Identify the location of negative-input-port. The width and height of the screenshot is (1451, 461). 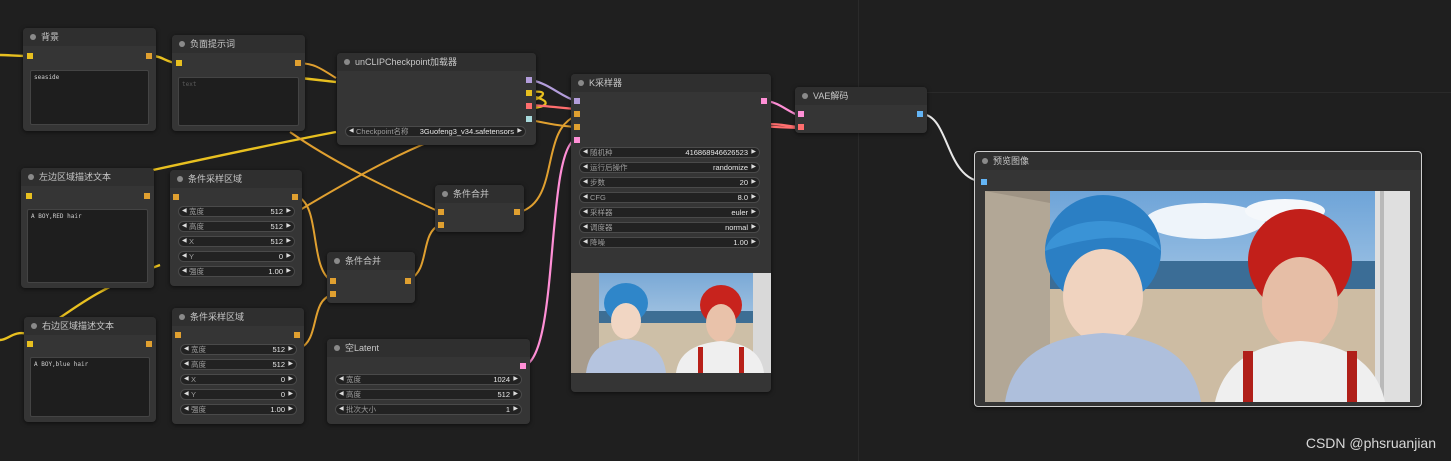
(577, 127).